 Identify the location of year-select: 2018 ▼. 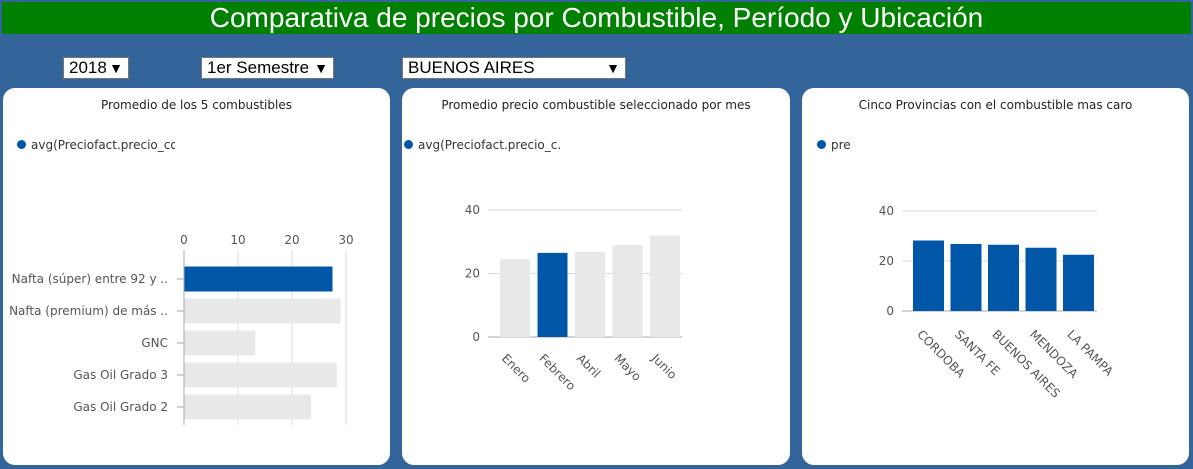
(96, 68).